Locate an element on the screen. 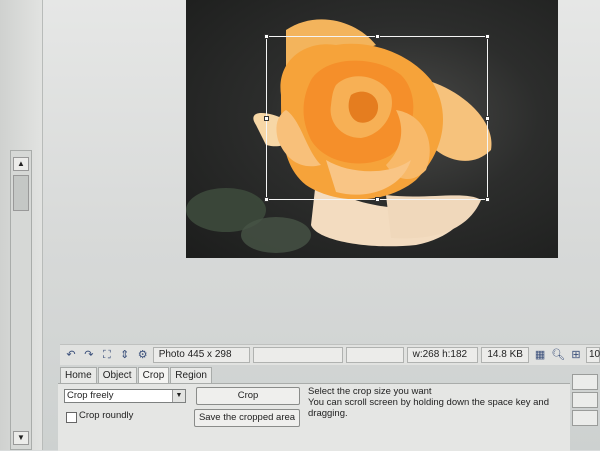 Image resolution: width=600 pixels, height=451 pixels. crop-roundly-label: Crop roundly is located at coordinates (106, 415).